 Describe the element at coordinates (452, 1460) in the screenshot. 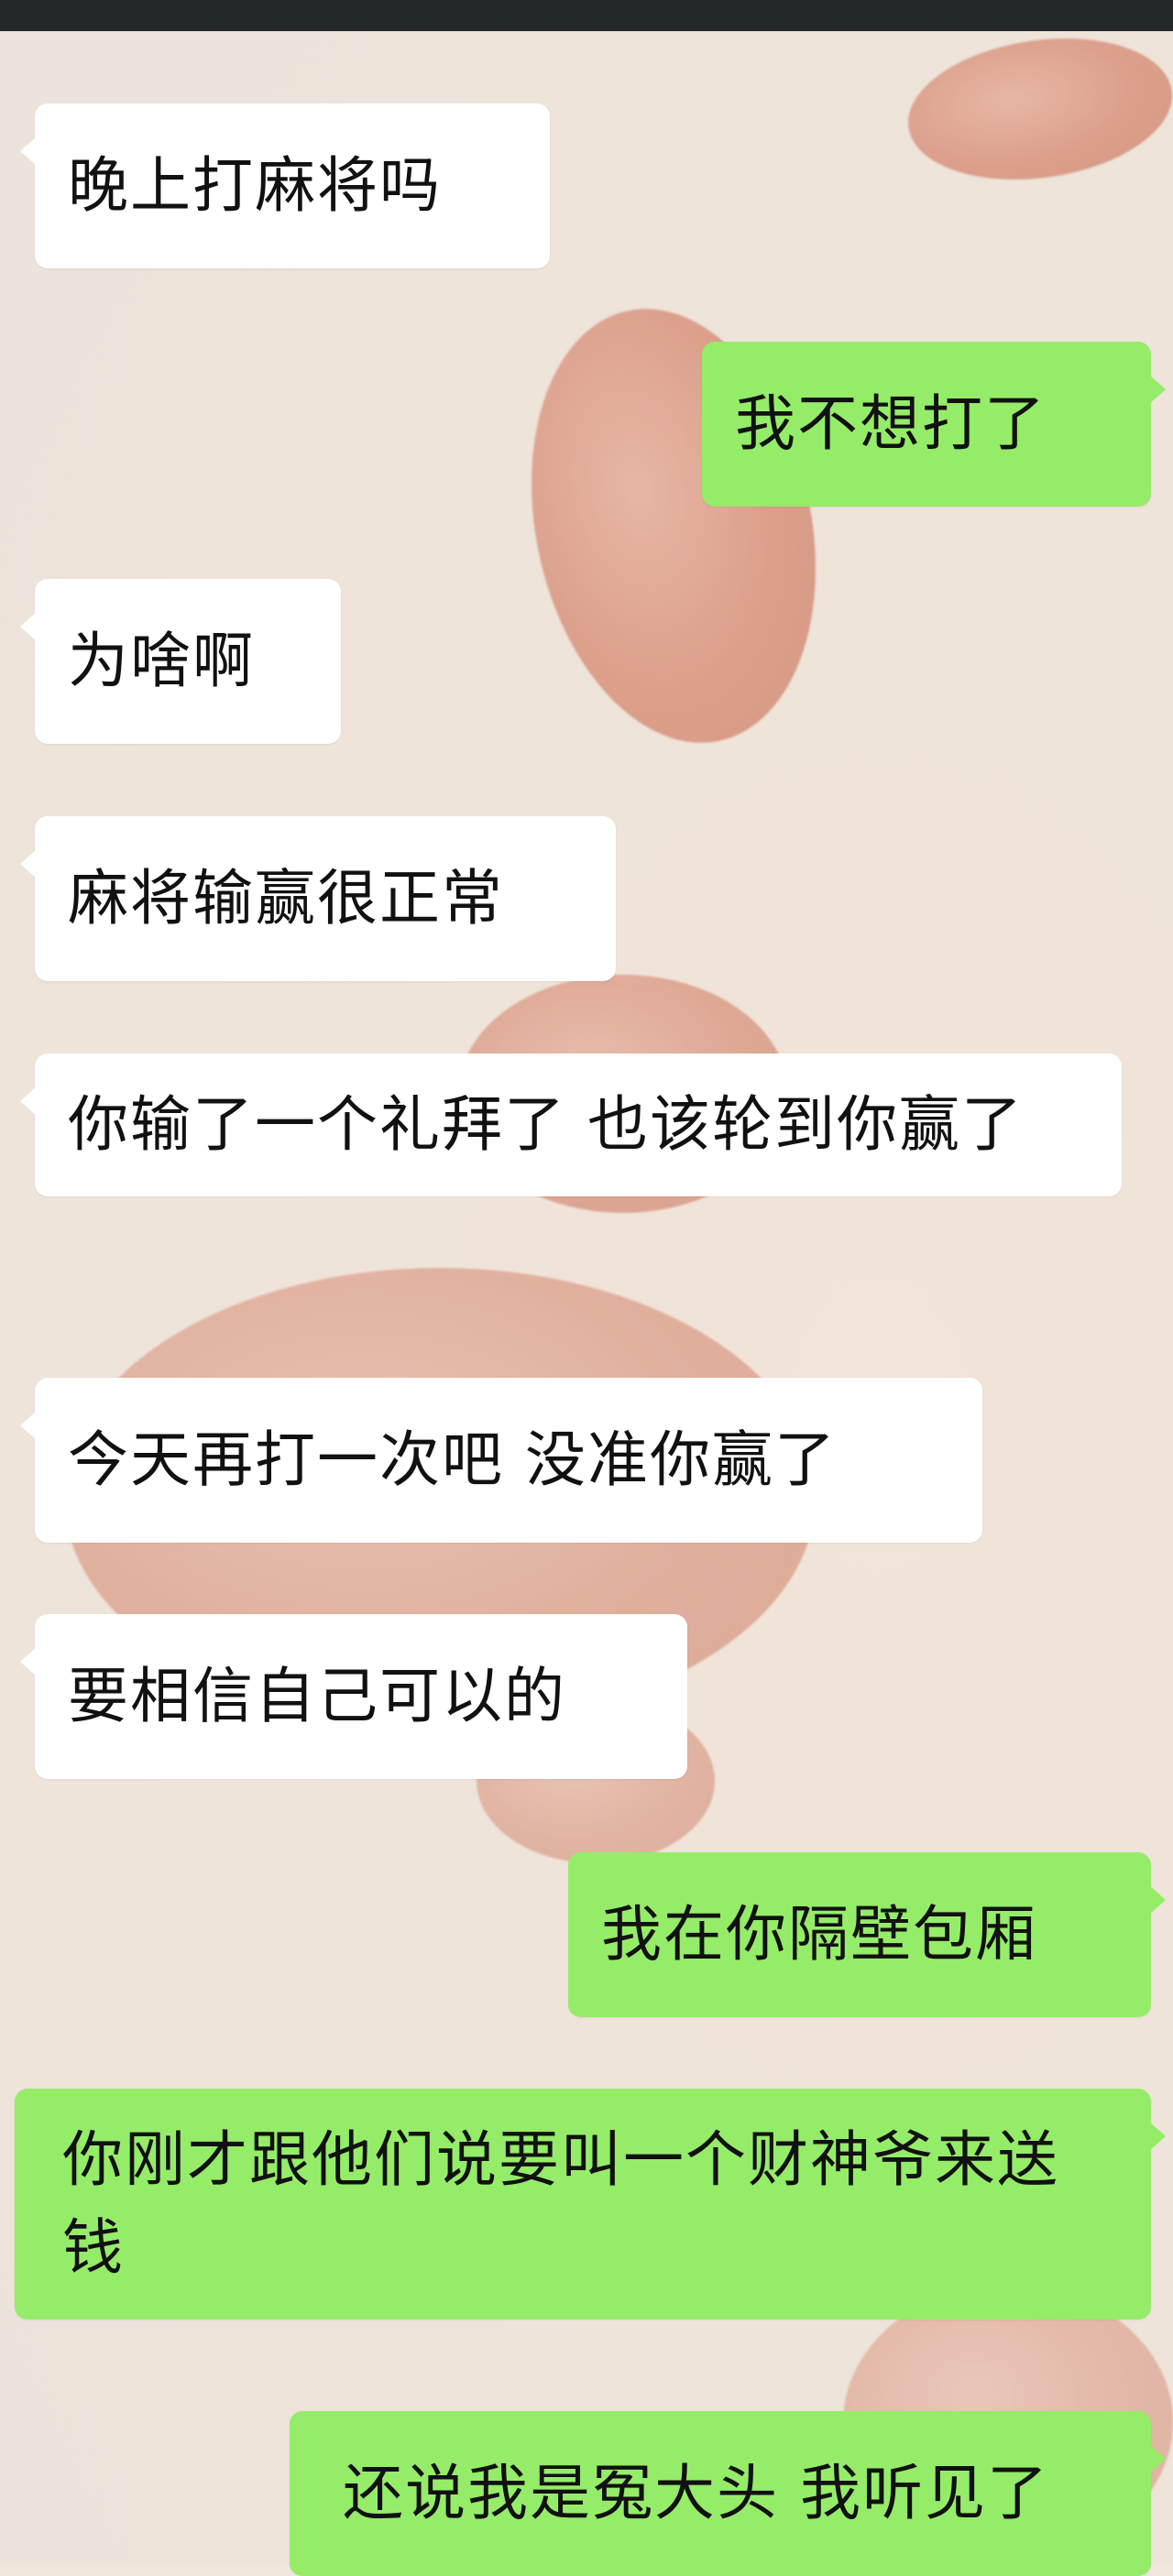

I see `message-text: 今天再打一次吧 没准你赢了` at that location.